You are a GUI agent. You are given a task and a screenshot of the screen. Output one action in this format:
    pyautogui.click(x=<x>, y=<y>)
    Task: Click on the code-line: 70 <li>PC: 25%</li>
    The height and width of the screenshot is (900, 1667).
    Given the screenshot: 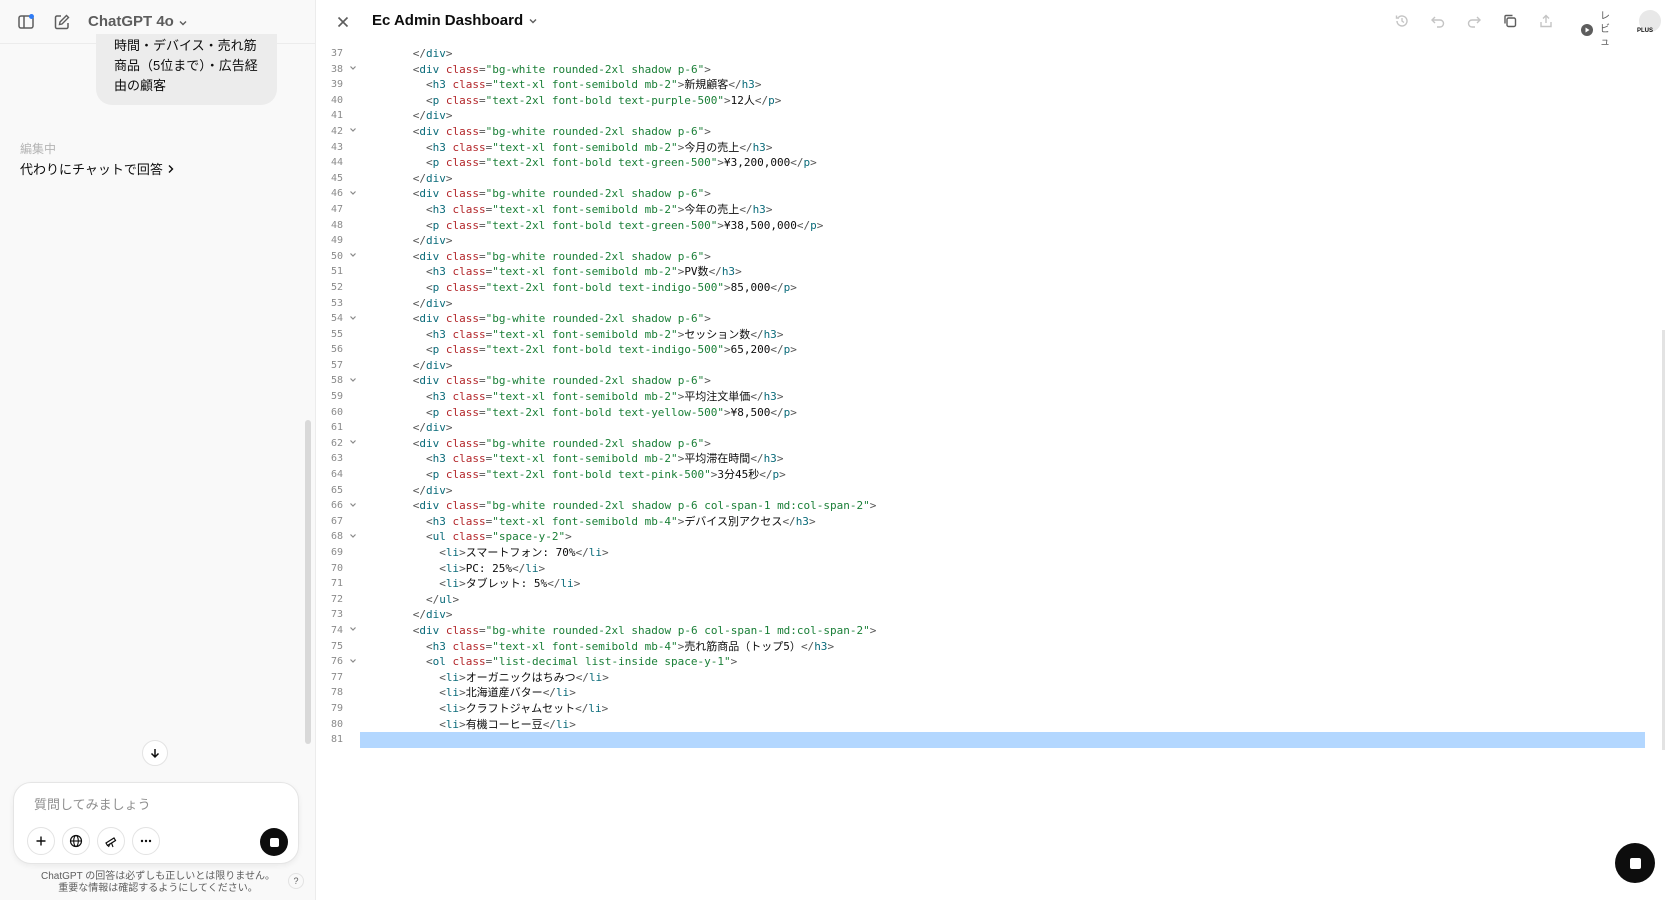 What is the action you would take?
    pyautogui.click(x=992, y=569)
    